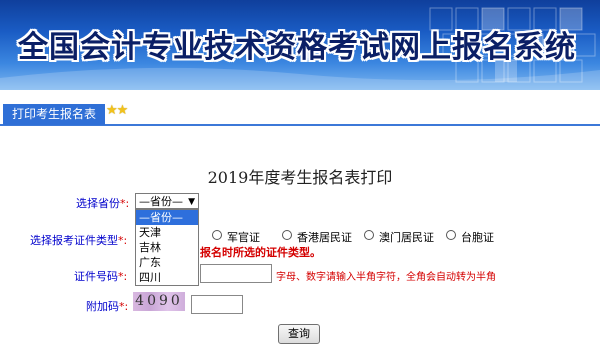 This screenshot has width=600, height=356. What do you see at coordinates (191, 202) in the screenshot?
I see `chevron-down-icon: ▼` at bounding box center [191, 202].